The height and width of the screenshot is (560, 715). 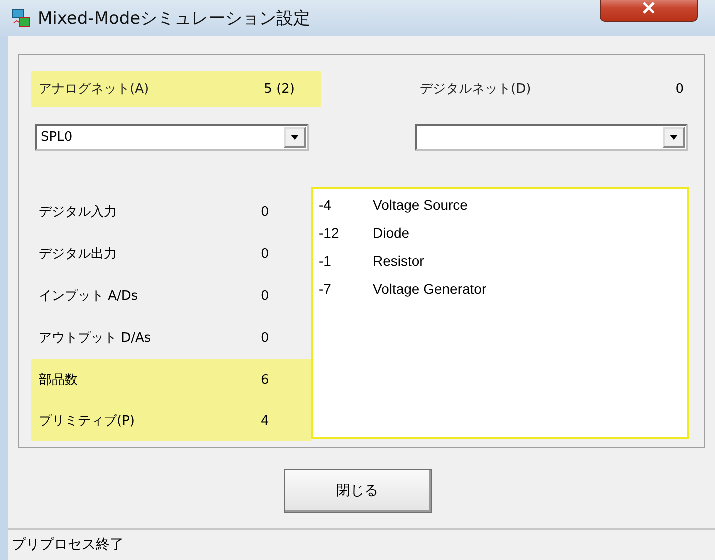 What do you see at coordinates (398, 261) in the screenshot?
I see `part-name: Resistor` at bounding box center [398, 261].